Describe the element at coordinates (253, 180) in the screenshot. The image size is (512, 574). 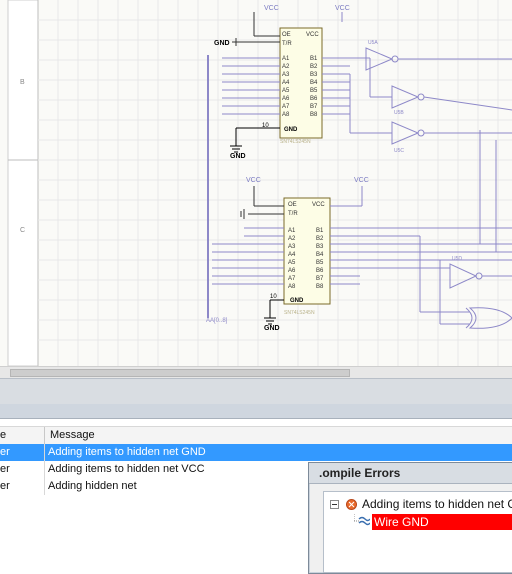
I see `vcc-label-3: VCC` at that location.